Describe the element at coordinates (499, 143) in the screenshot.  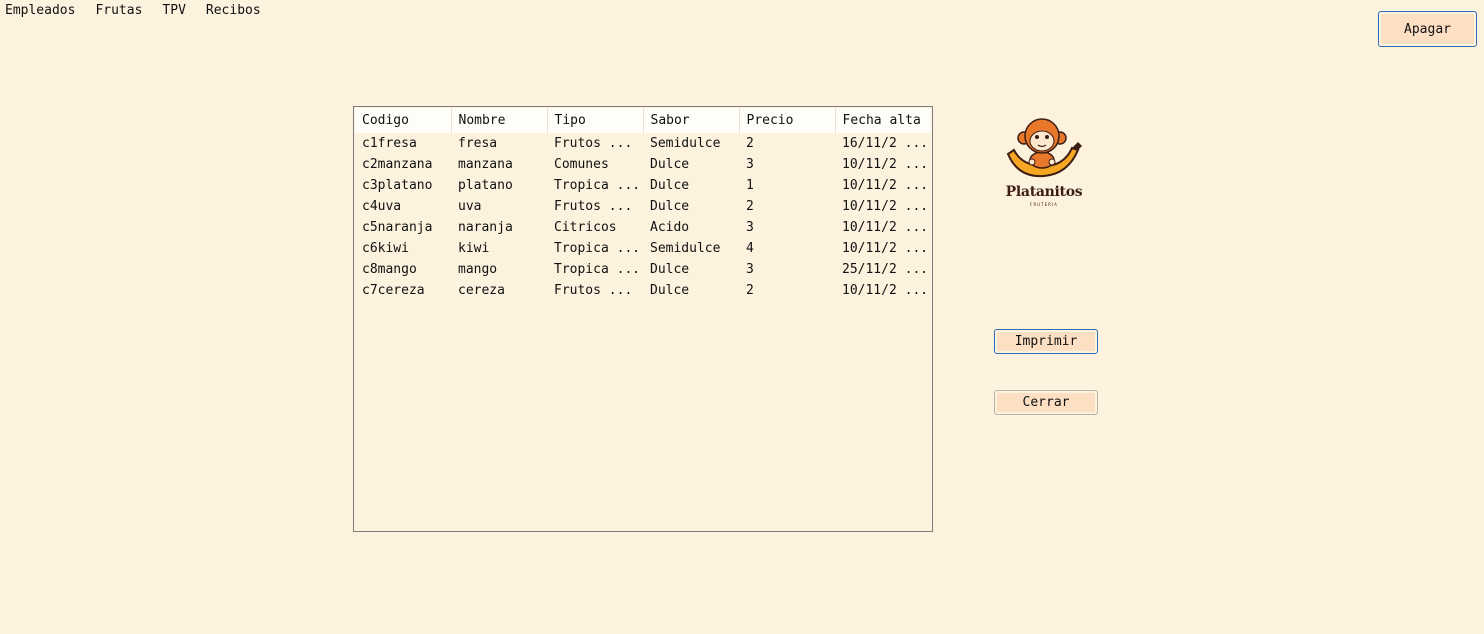
I see `table-cell: fresa` at that location.